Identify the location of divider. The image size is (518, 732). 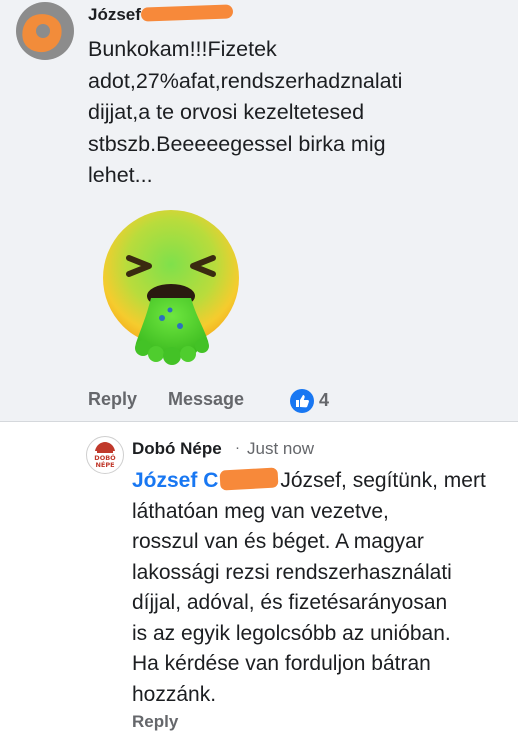
(259, 421).